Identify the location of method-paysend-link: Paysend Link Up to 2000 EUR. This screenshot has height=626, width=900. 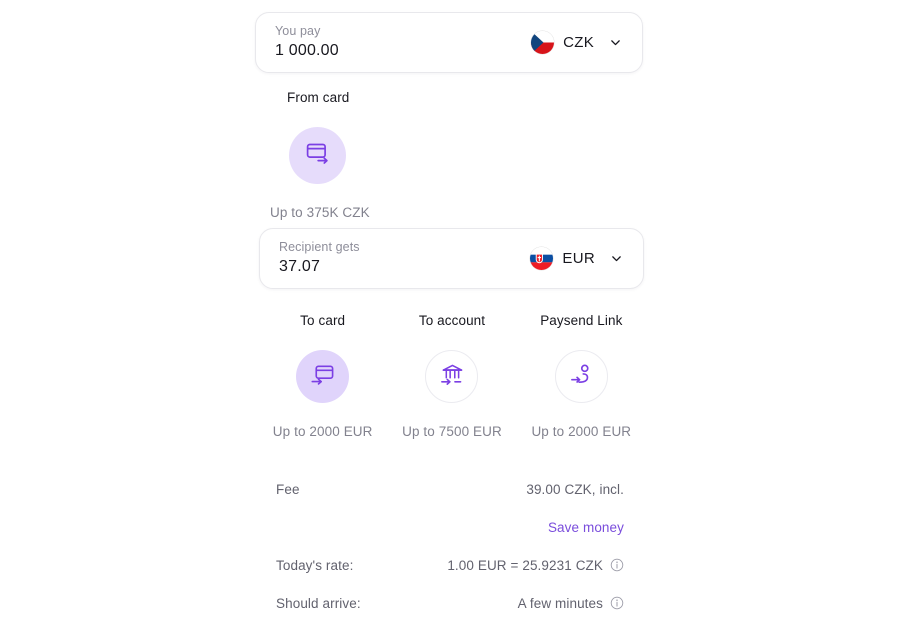
(581, 375).